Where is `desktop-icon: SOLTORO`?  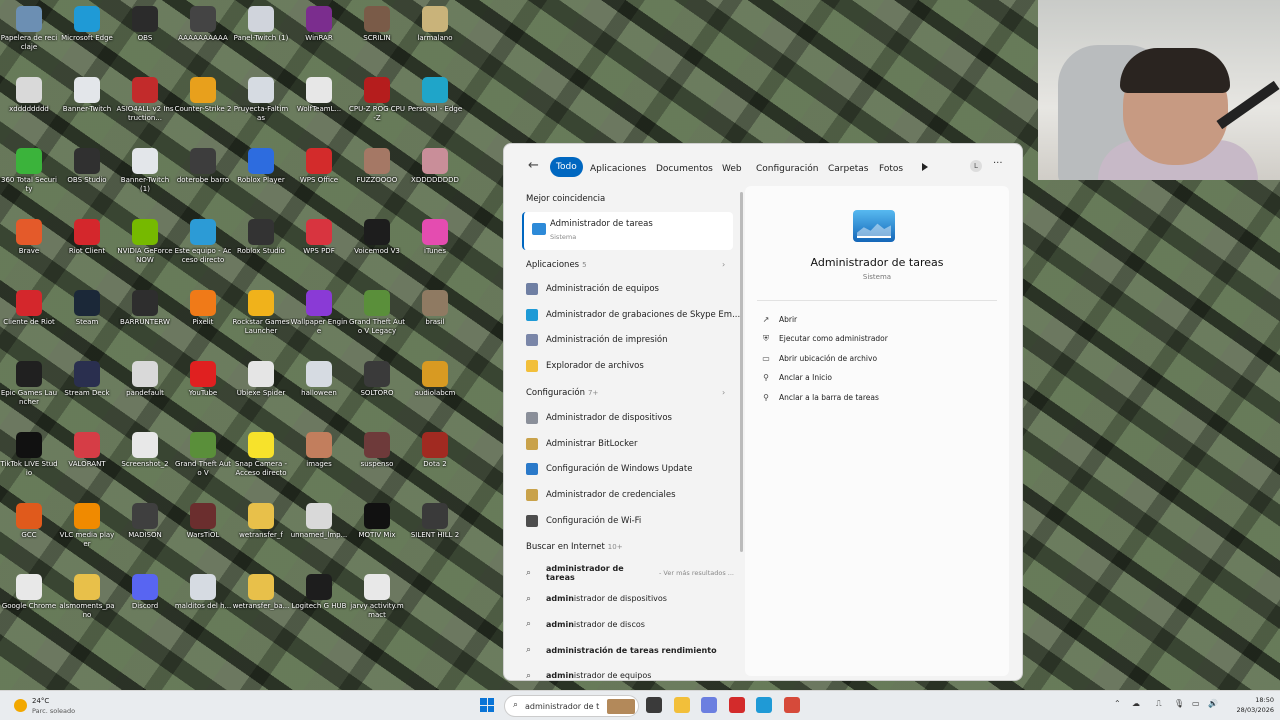
desktop-icon: SOLTORO is located at coordinates (377, 389).